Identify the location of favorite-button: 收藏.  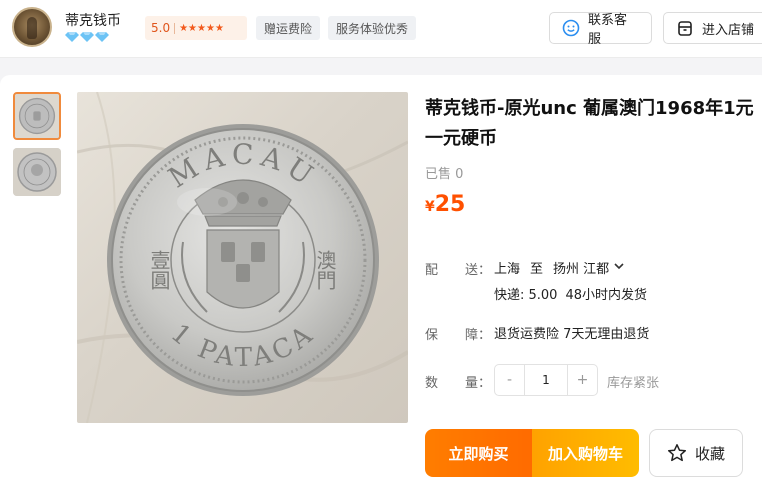
(696, 453).